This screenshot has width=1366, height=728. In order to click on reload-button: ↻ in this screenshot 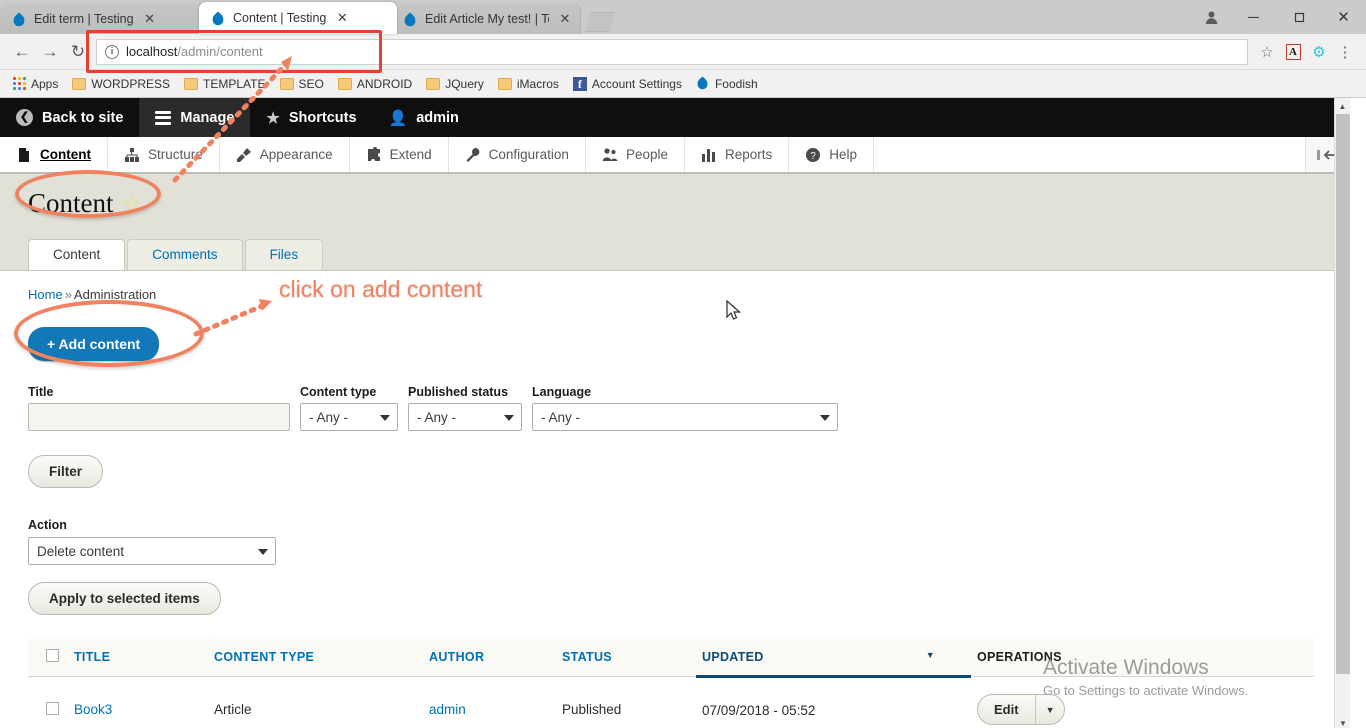, I will do `click(78, 52)`.